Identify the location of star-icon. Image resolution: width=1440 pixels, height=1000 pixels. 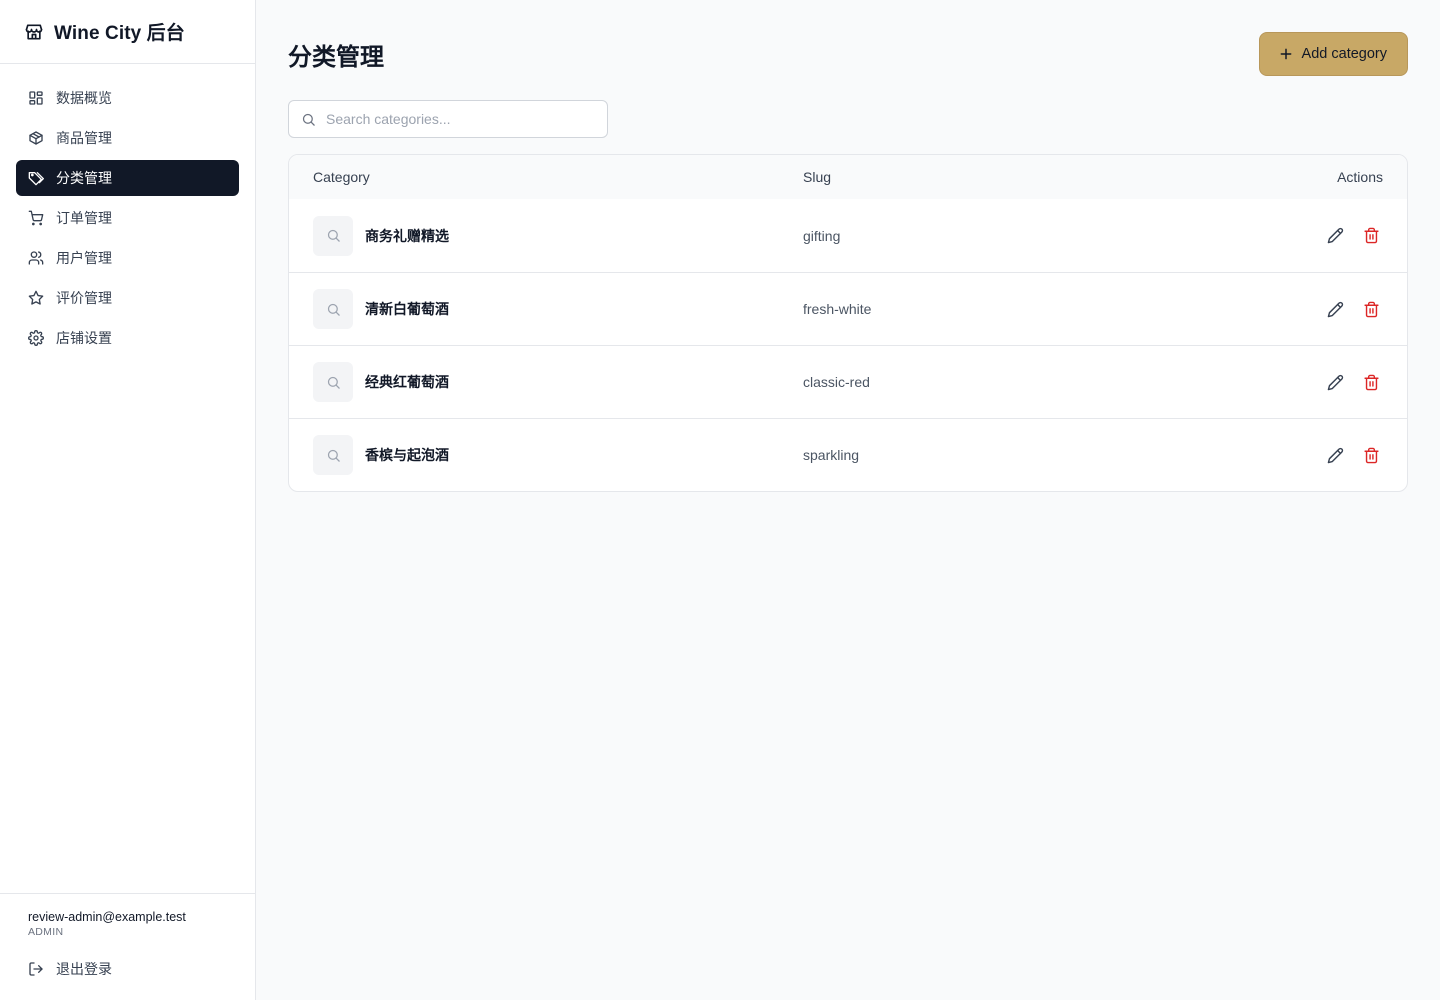
(36, 298).